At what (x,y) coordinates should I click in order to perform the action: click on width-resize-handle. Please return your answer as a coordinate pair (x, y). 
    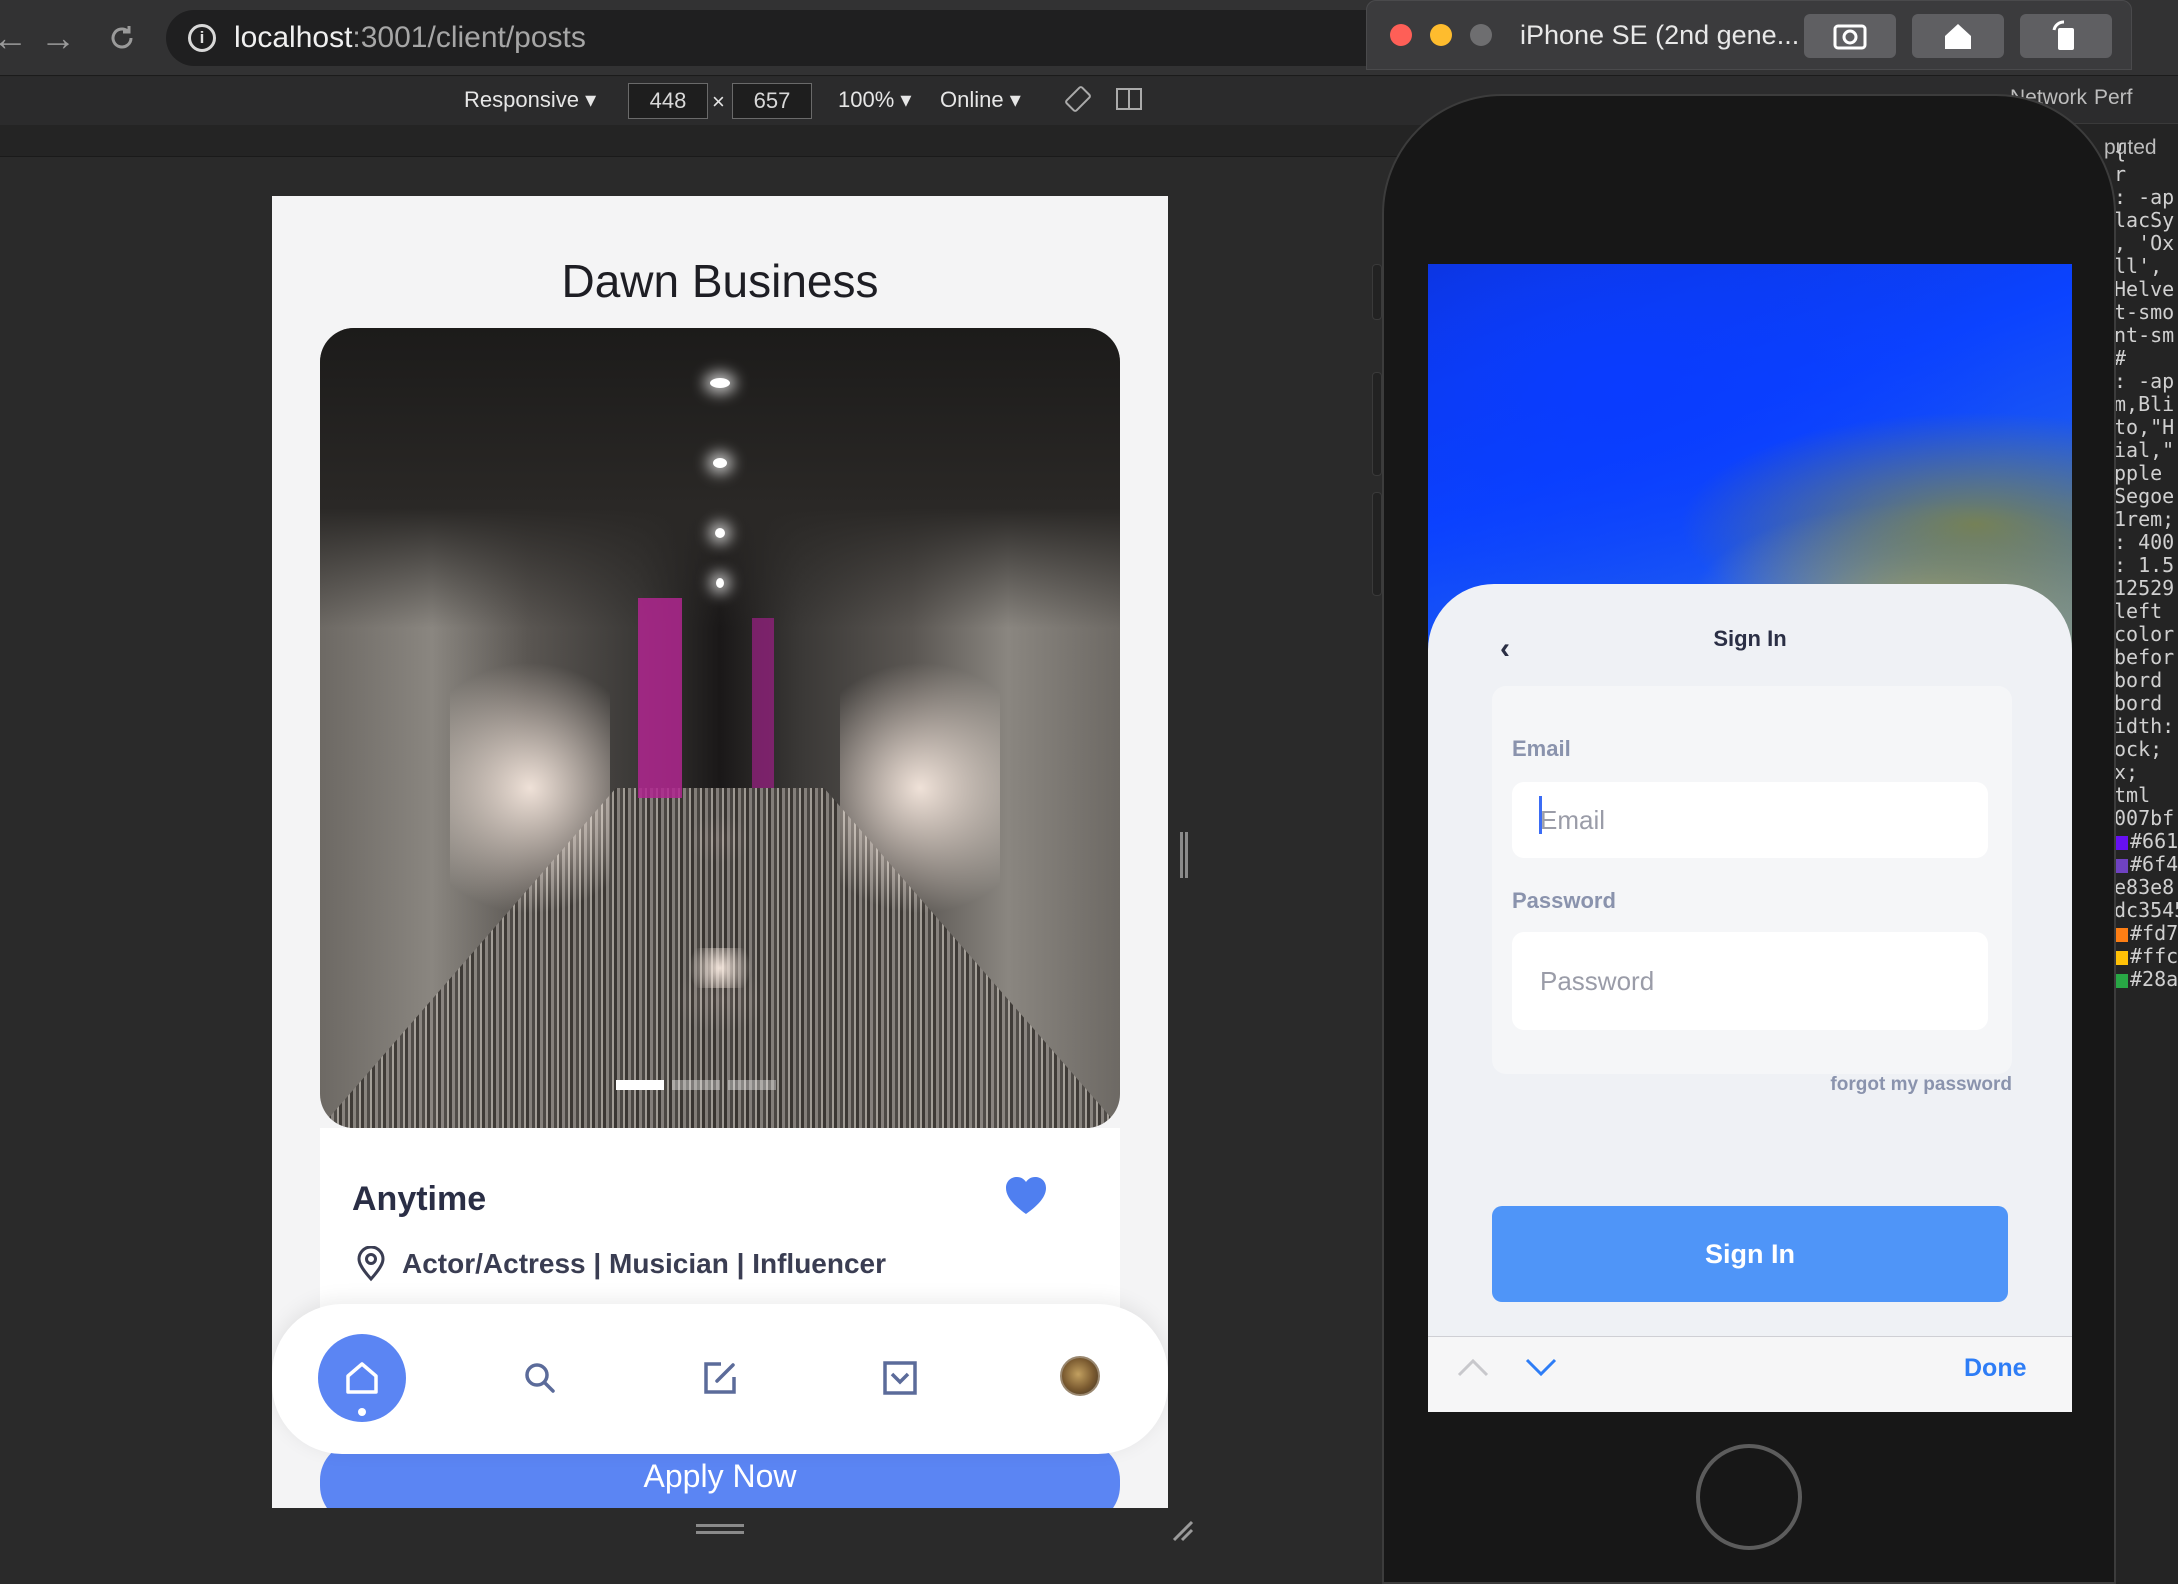
    Looking at the image, I should click on (1184, 855).